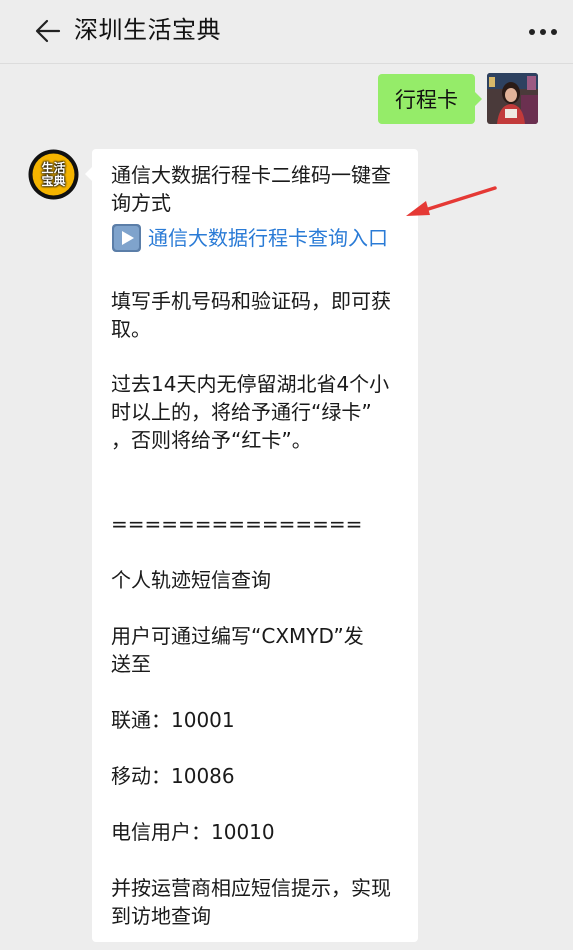  I want to click on user-avatar, so click(512, 98).